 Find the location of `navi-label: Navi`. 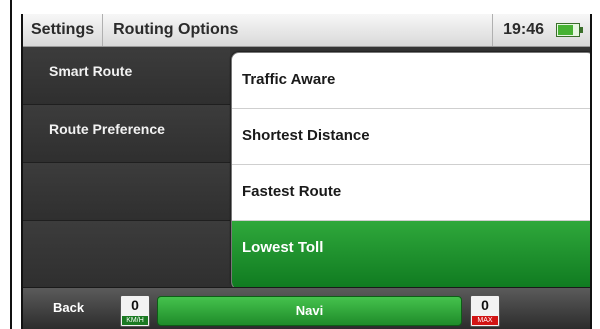

navi-label: Navi is located at coordinates (309, 310).